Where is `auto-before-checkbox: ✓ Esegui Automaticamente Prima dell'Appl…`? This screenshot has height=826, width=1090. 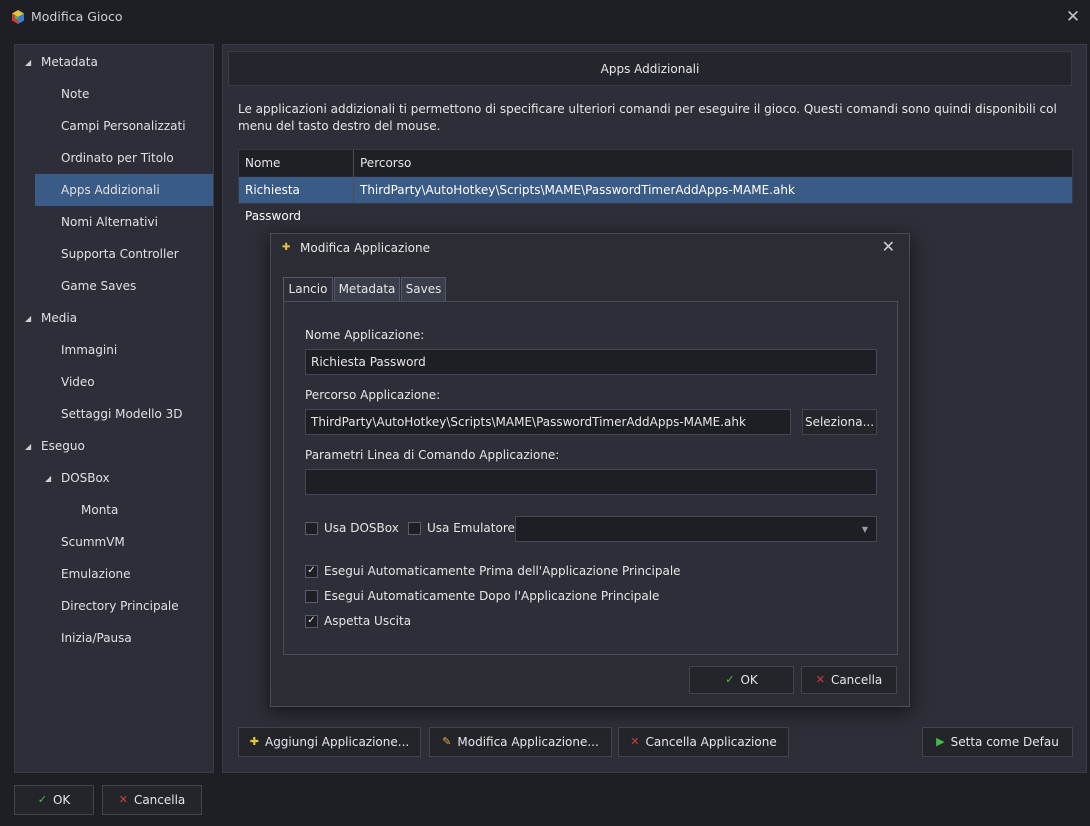 auto-before-checkbox: ✓ Esegui Automaticamente Prima dell'Appl… is located at coordinates (493, 571).